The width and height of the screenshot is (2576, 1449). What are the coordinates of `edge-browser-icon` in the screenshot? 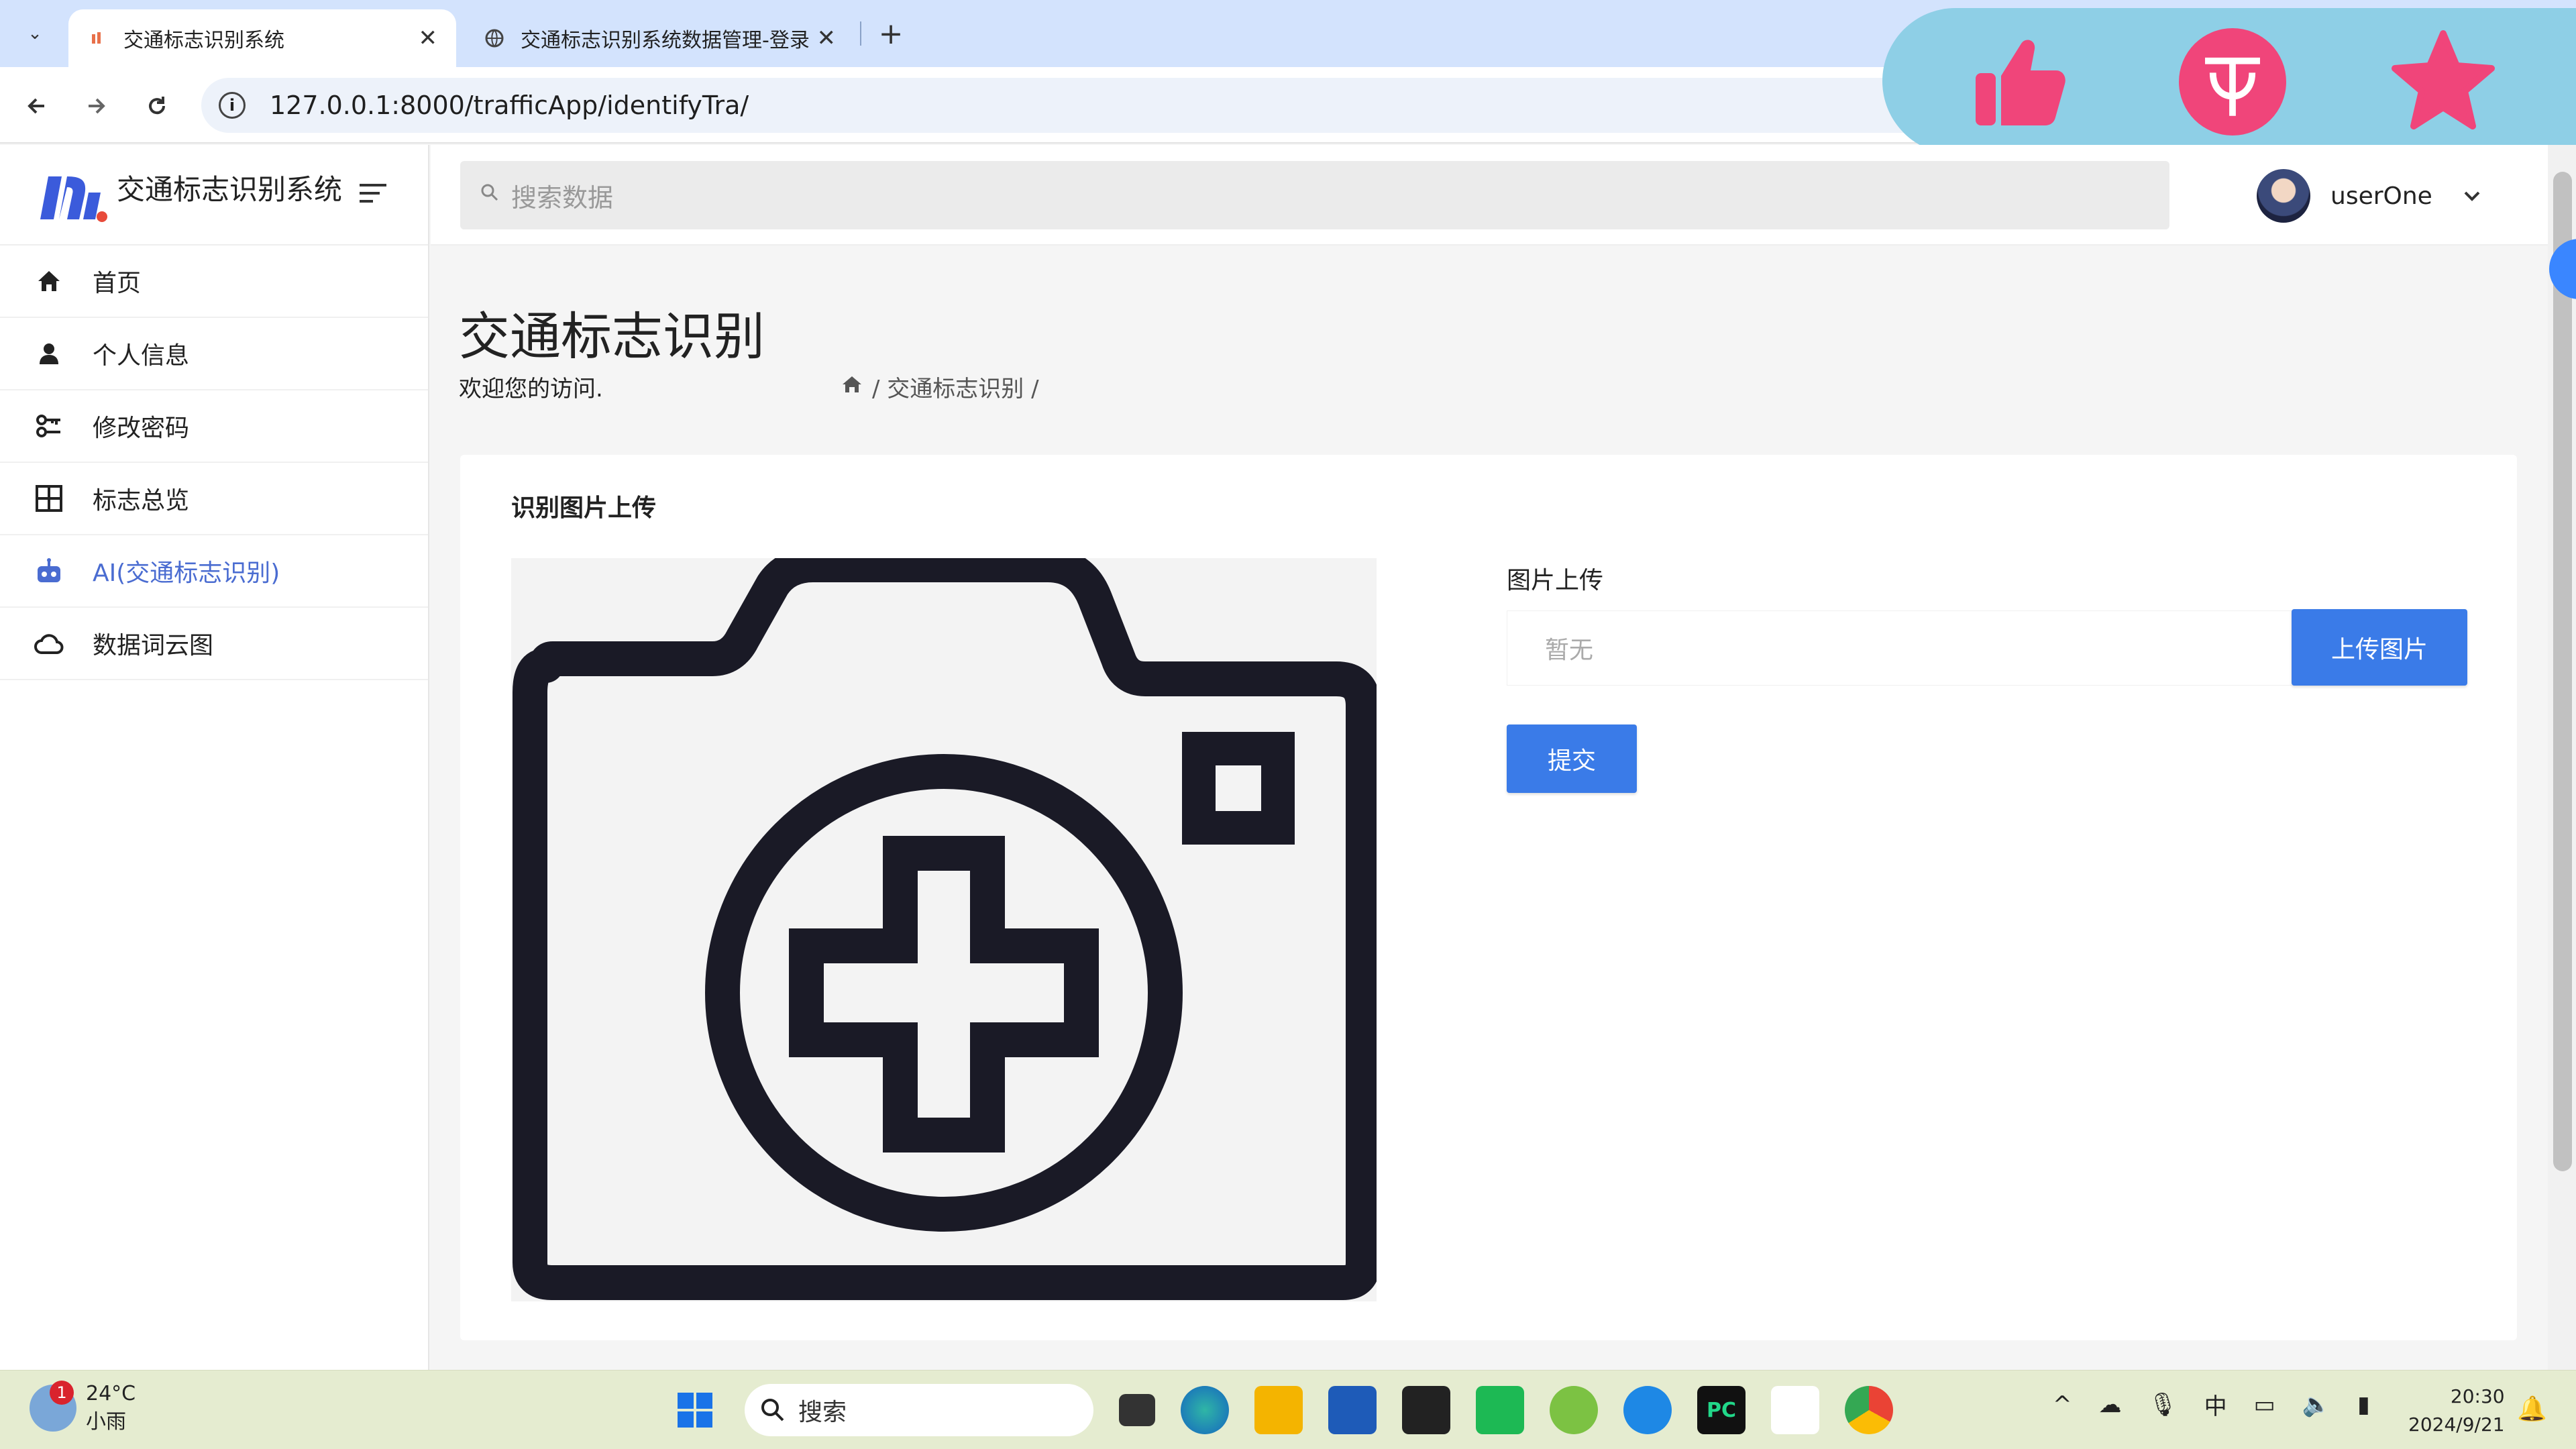 It's located at (1205, 1410).